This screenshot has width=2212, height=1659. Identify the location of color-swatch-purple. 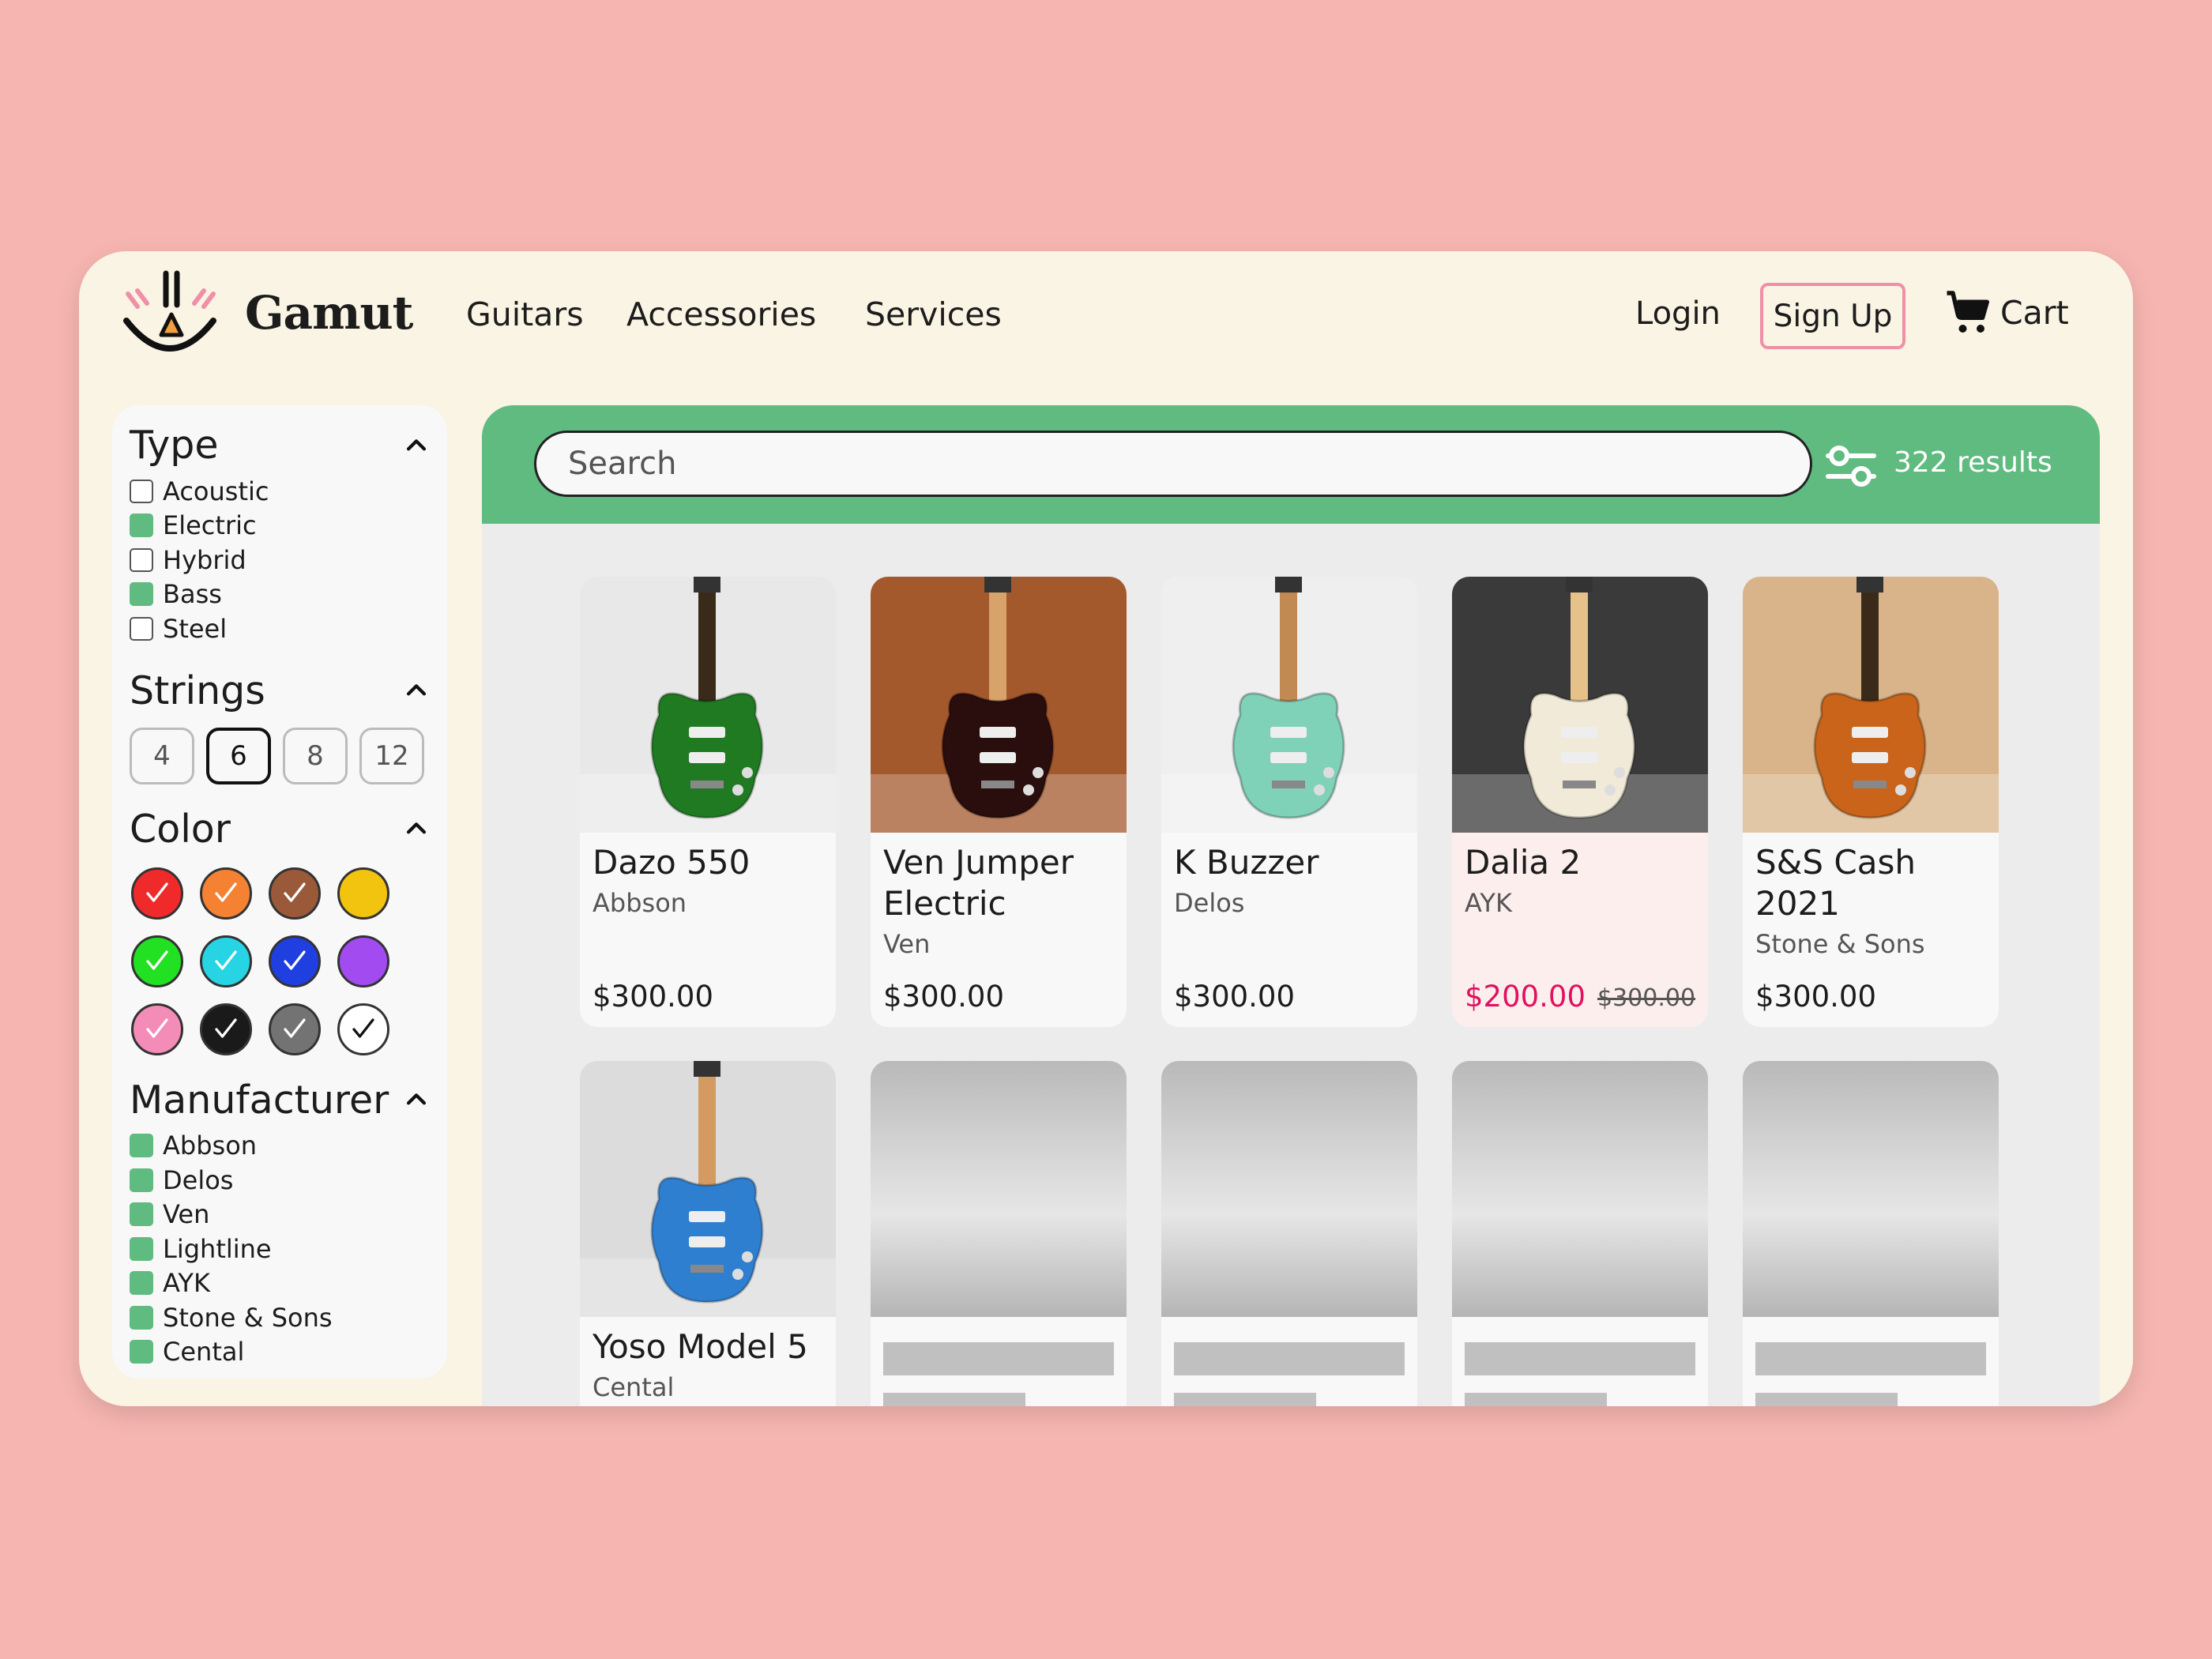
(363, 962).